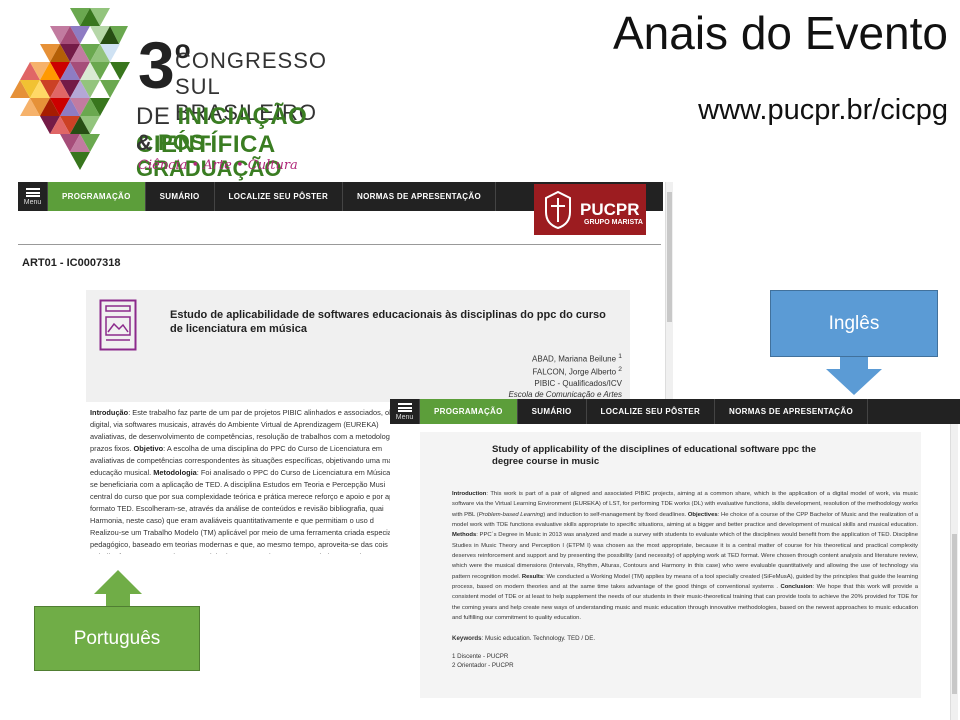 The image size is (960, 720). What do you see at coordinates (796, 586) in the screenshot?
I see `bold-label: Conclusion` at bounding box center [796, 586].